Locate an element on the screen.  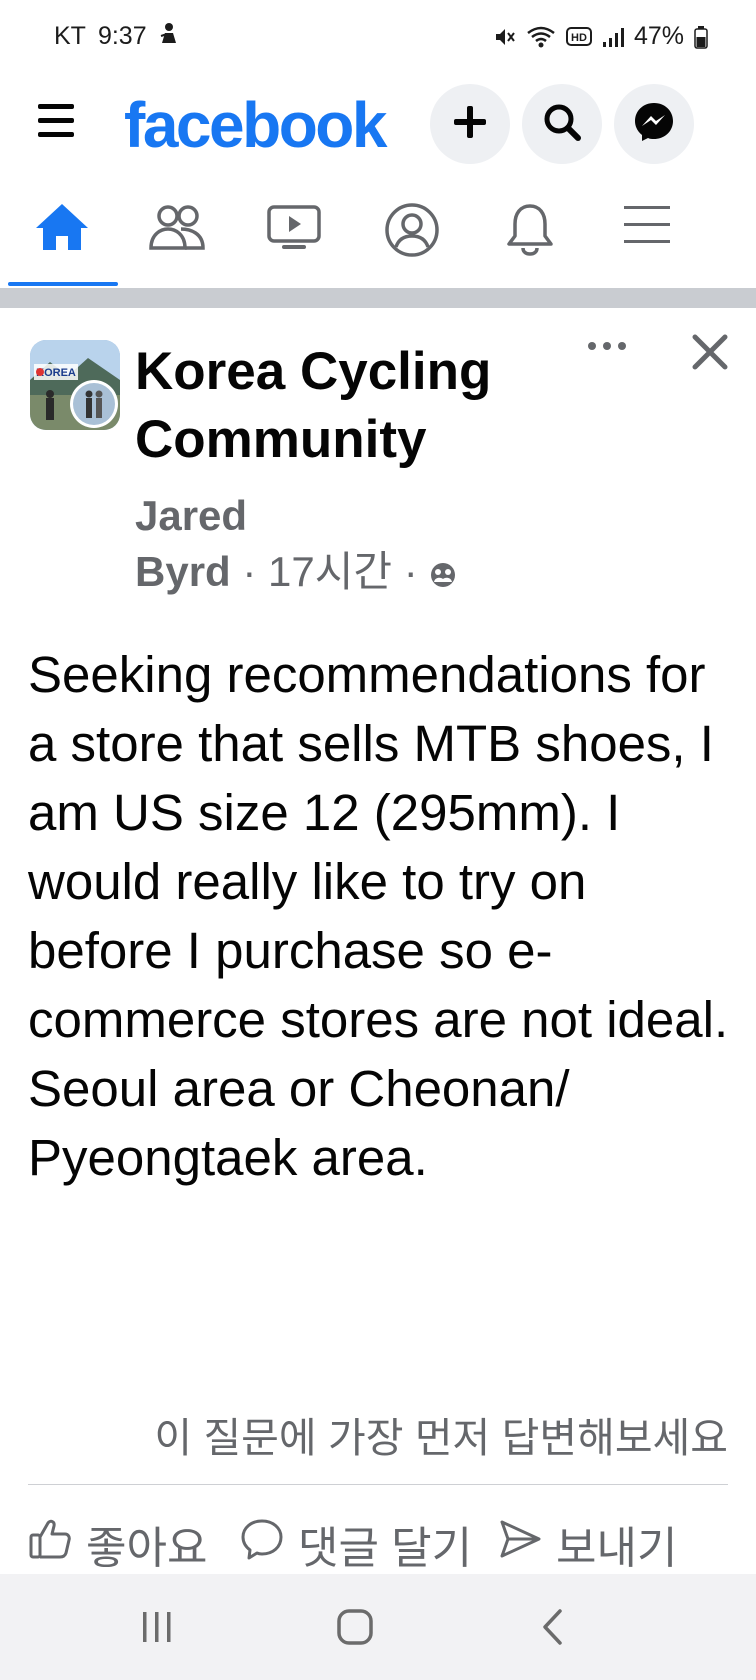
author-first-name: Jared is located at coordinates (335, 516).